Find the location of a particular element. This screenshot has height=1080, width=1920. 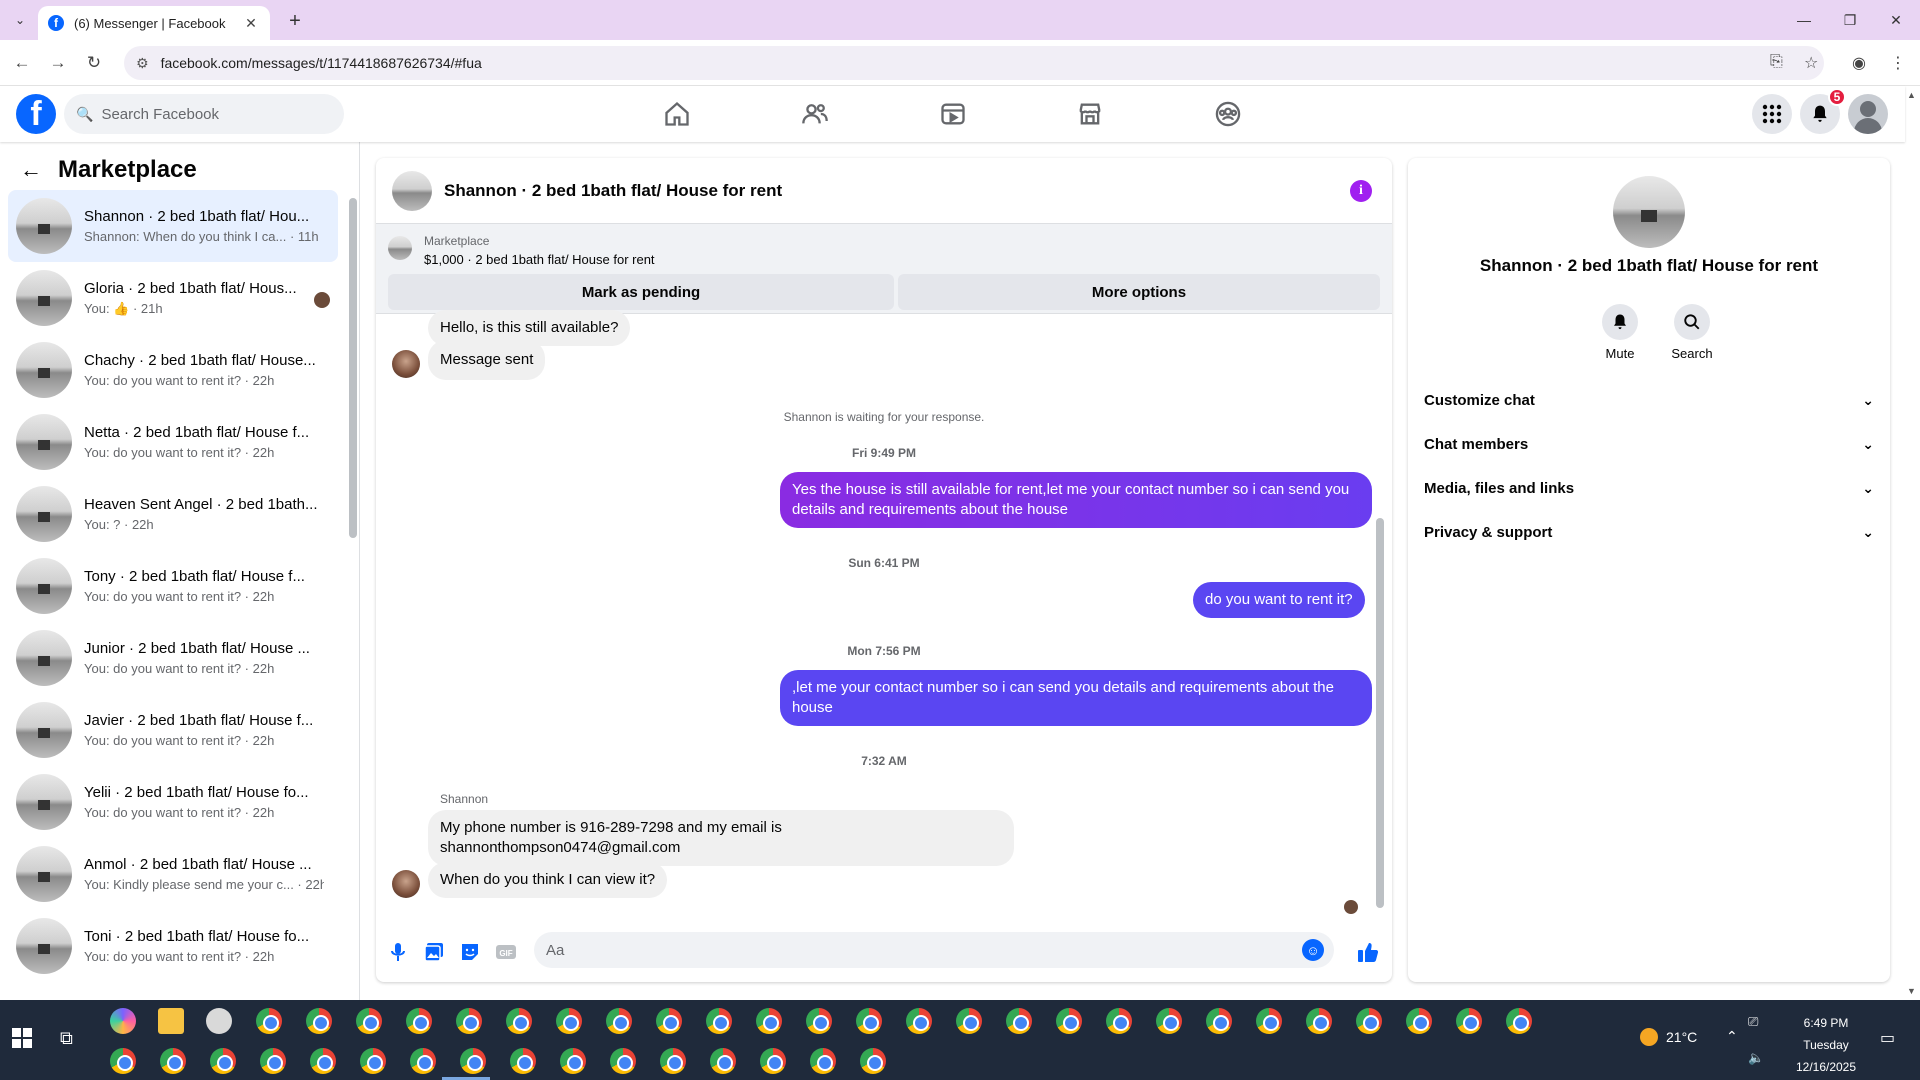

profile-icon: ◉ is located at coordinates (1859, 63).